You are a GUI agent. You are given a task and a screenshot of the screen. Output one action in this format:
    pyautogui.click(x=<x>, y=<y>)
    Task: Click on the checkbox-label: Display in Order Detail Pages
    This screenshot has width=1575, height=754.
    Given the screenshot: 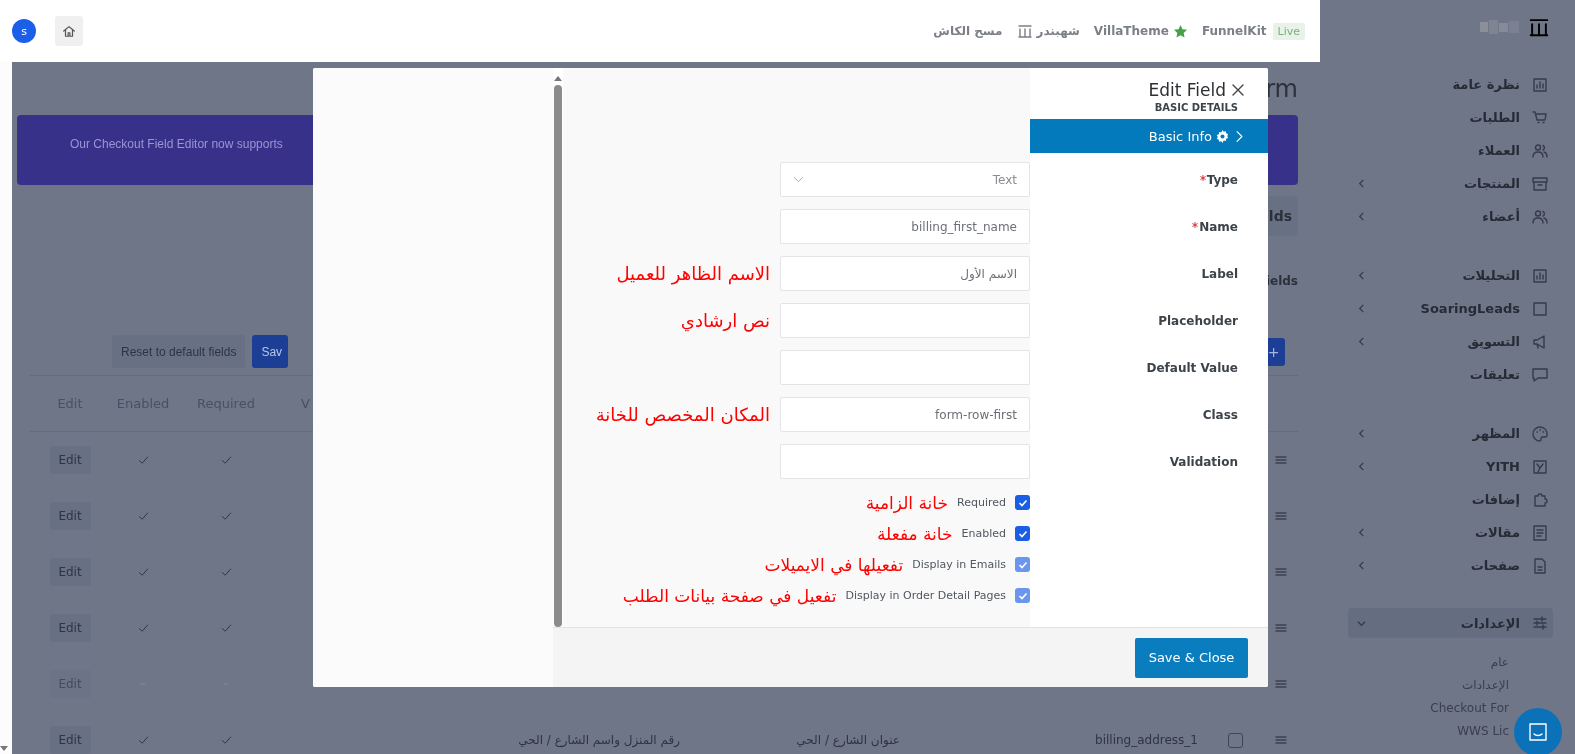 What is the action you would take?
    pyautogui.click(x=925, y=595)
    